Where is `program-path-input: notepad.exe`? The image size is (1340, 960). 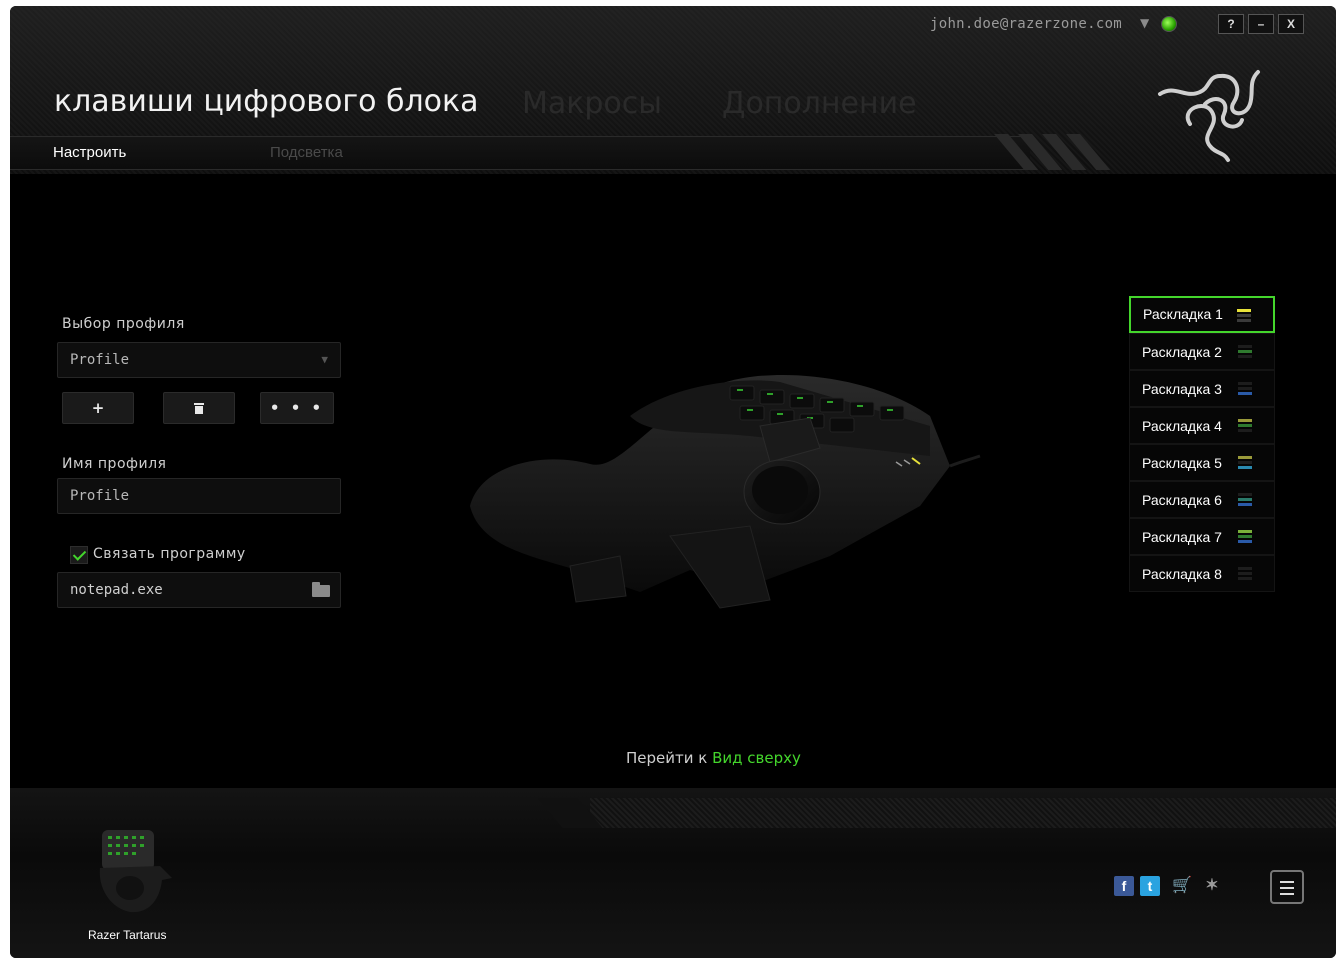 program-path-input: notepad.exe is located at coordinates (199, 590).